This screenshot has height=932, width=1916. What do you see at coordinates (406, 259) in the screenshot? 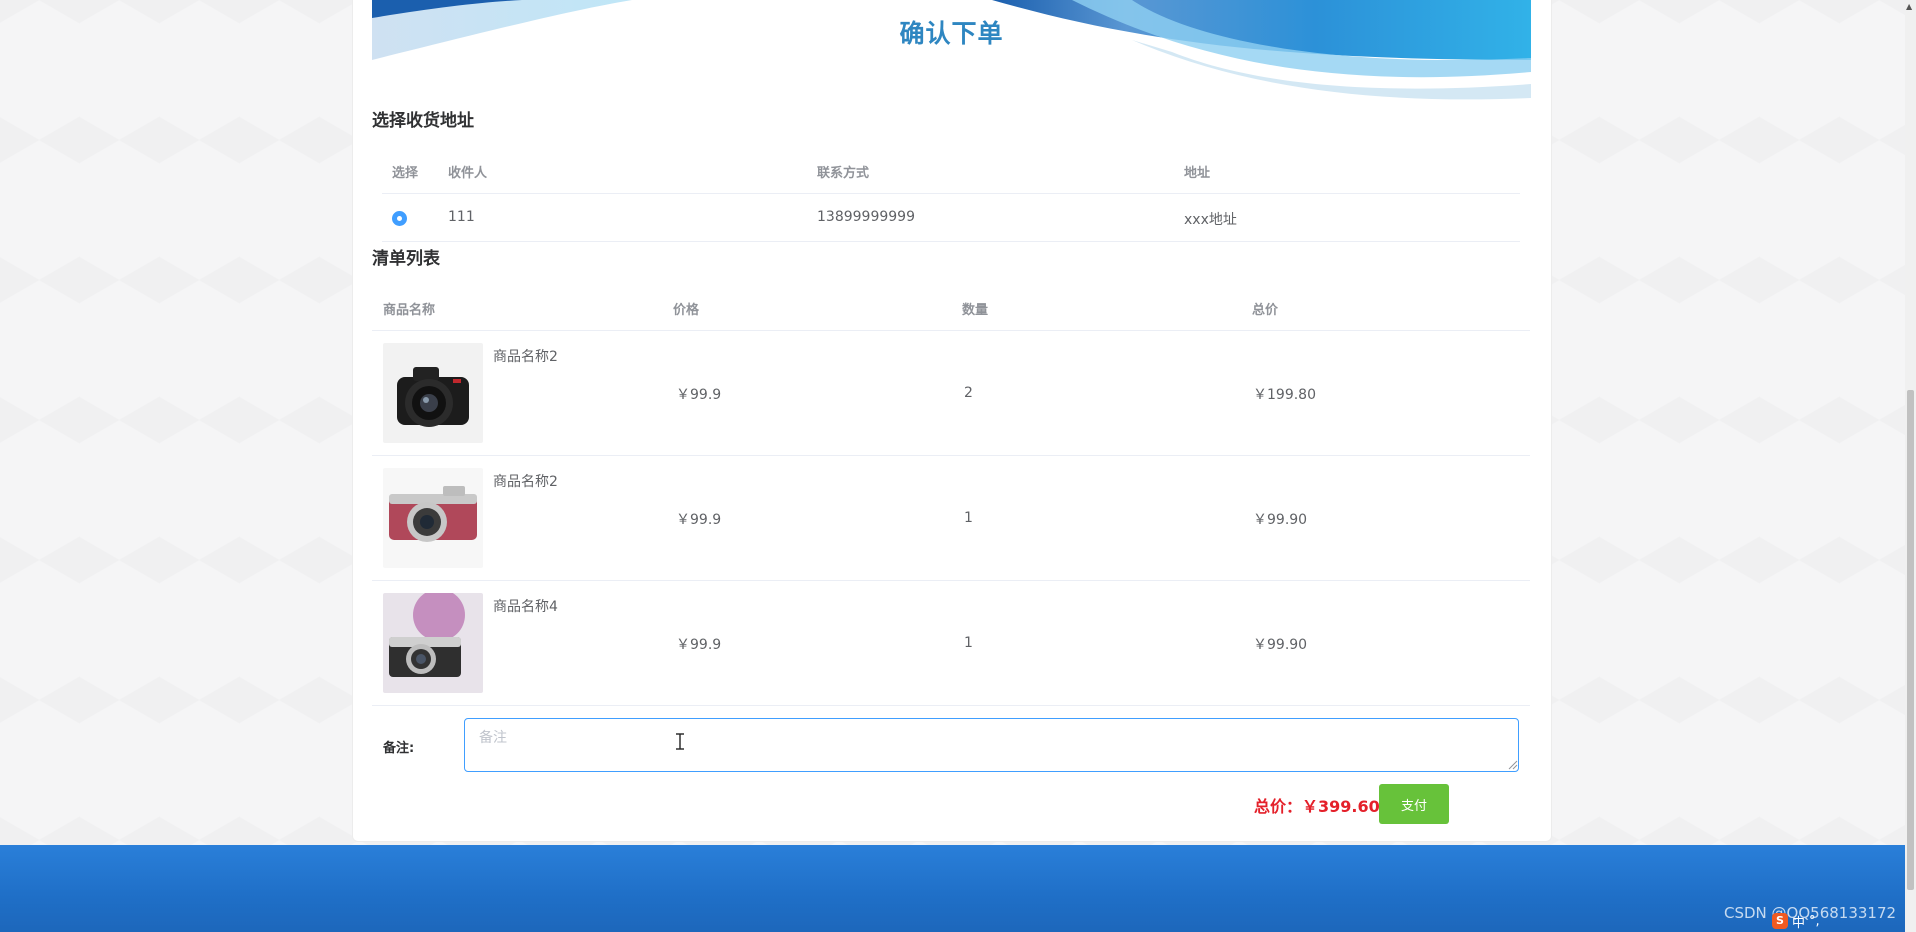
I see `items-section-title: 清单列表` at bounding box center [406, 259].